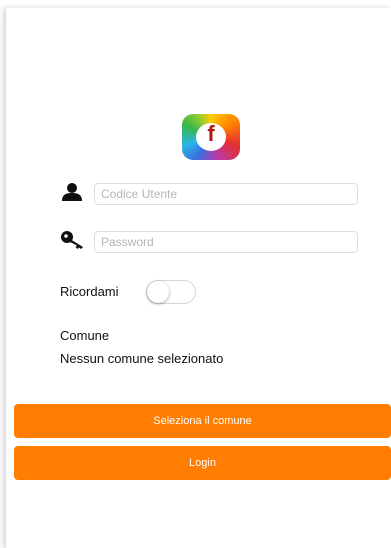 This screenshot has height=548, width=391. I want to click on user-icon, so click(72, 192).